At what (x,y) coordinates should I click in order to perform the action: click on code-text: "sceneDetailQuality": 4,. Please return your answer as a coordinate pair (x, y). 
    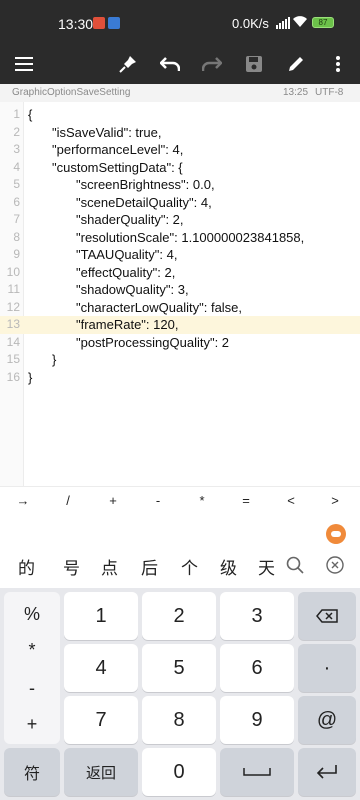
    Looking at the image, I should click on (144, 202).